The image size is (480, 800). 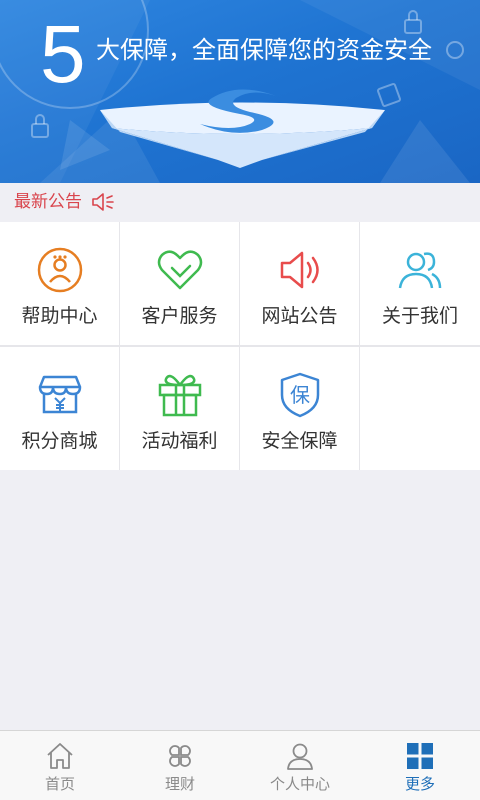 I want to click on tab-home: 首页, so click(x=60, y=765).